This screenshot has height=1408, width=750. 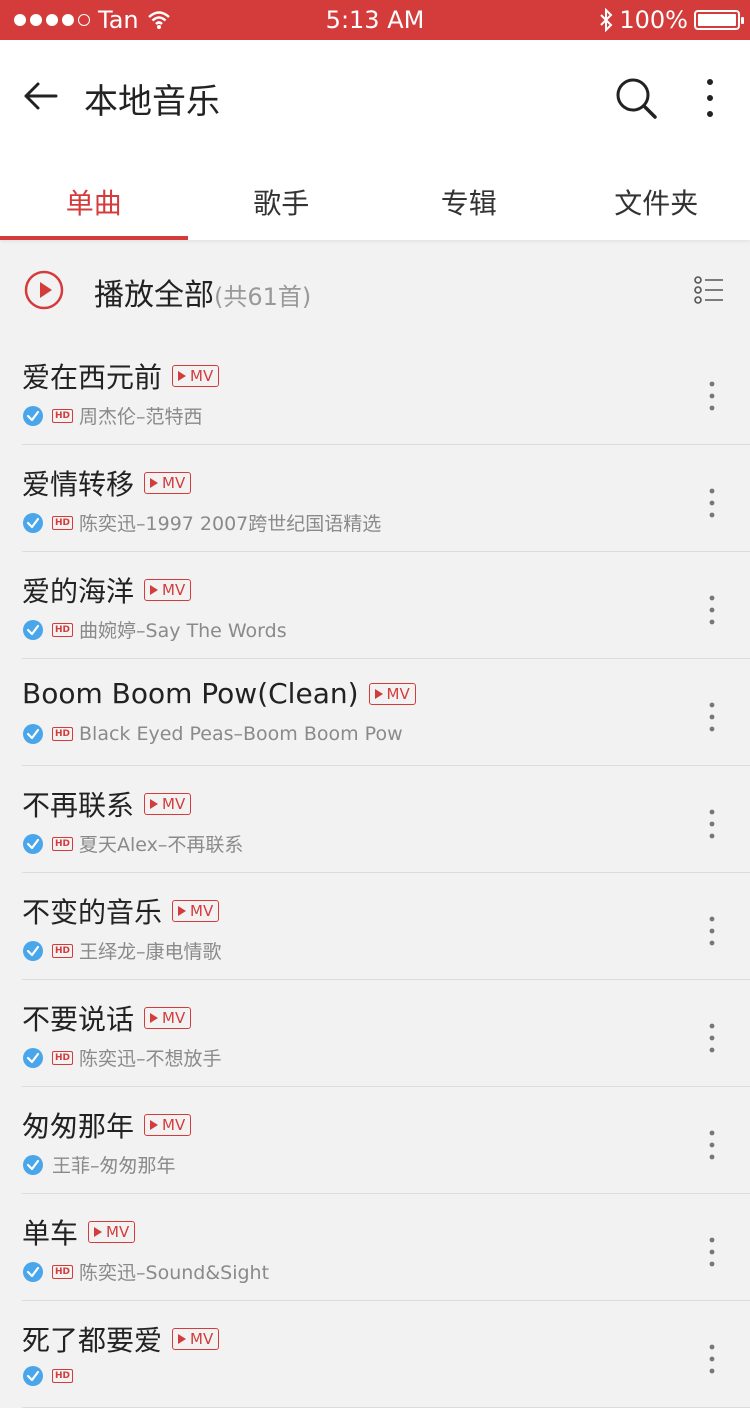 What do you see at coordinates (78, 590) in the screenshot?
I see `song-title: 爱的海洋` at bounding box center [78, 590].